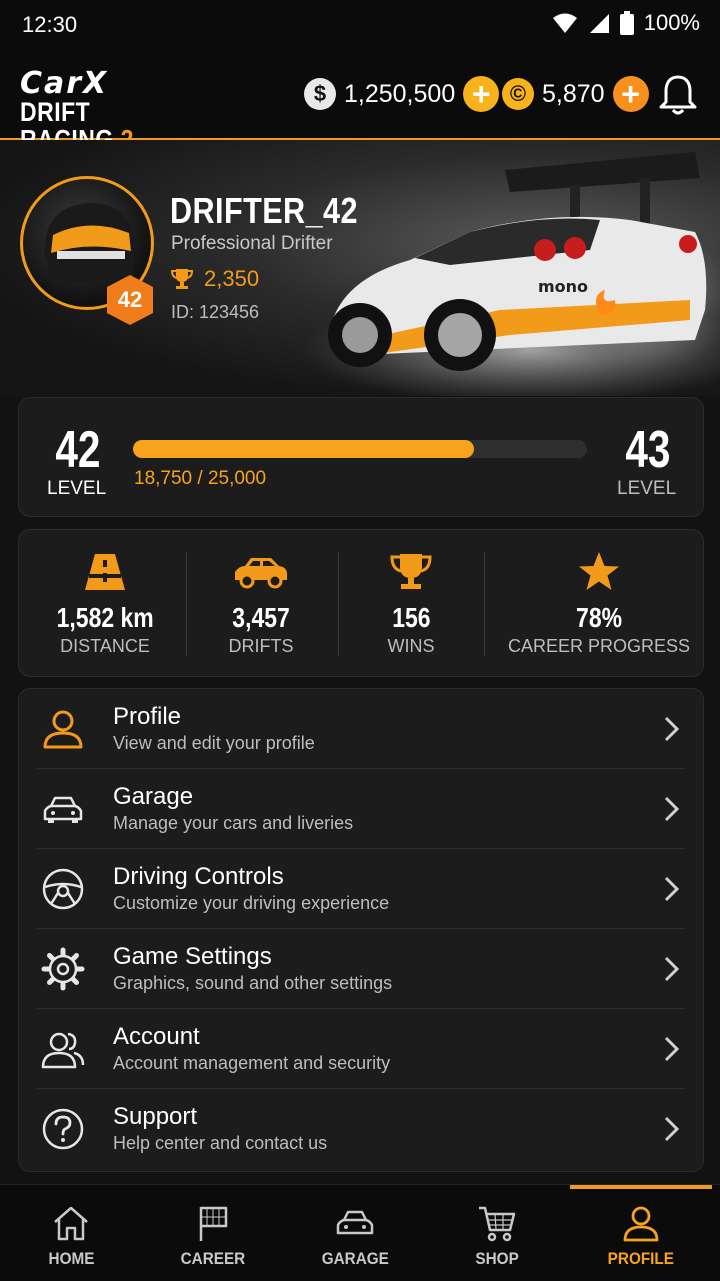  Describe the element at coordinates (261, 646) in the screenshot. I see `stat-drifts-label: DRIFTS` at that location.